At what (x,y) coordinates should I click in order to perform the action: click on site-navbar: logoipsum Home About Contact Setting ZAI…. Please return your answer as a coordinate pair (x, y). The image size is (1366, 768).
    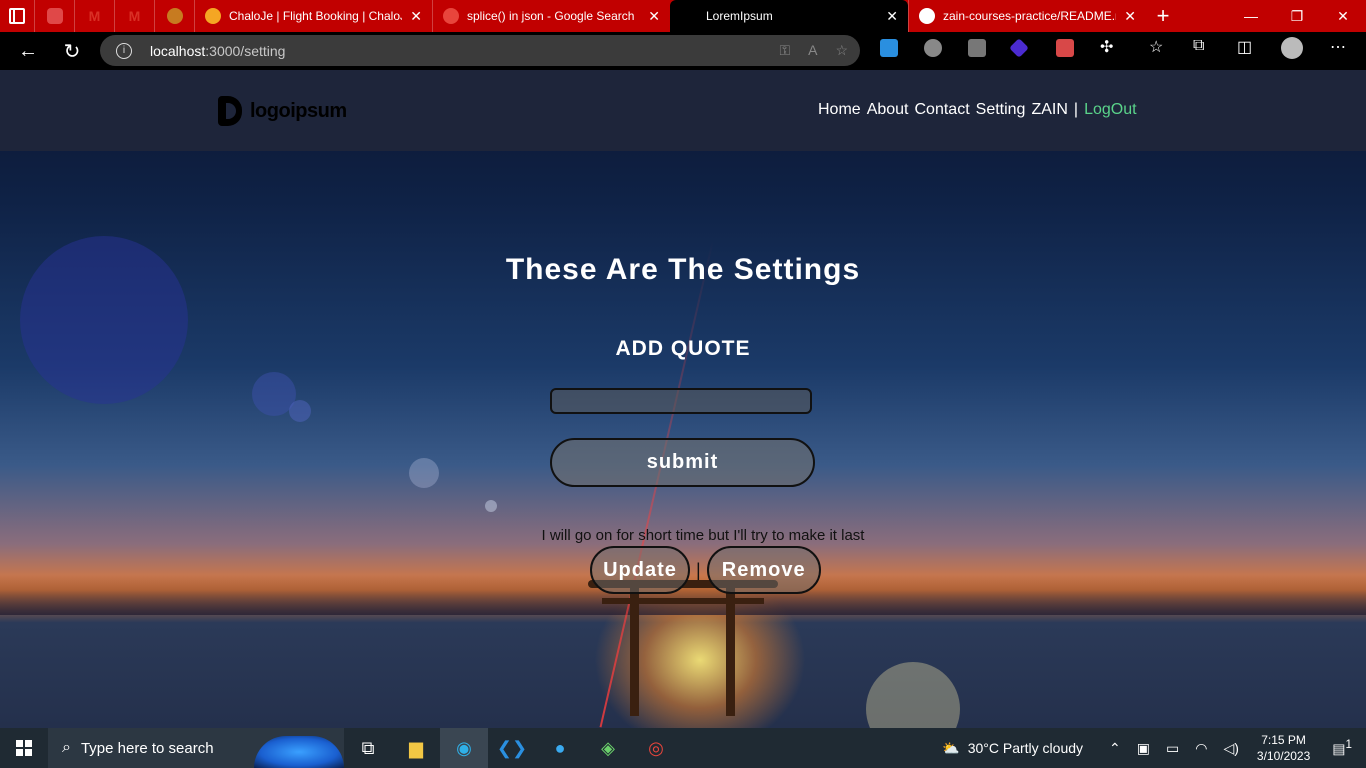
    Looking at the image, I should click on (683, 110).